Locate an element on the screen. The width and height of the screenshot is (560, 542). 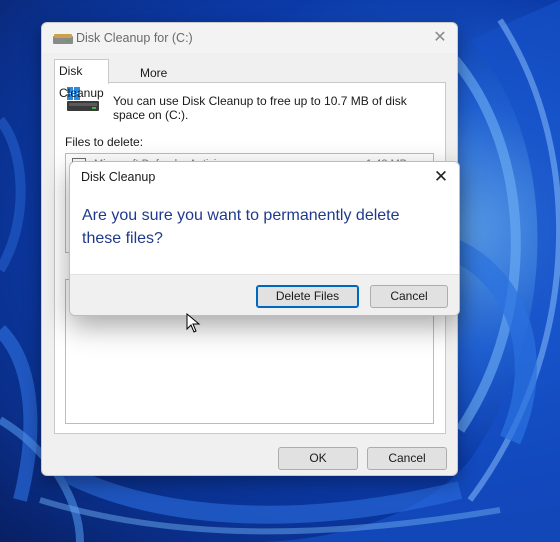
dialog-title: Disk Cleanup is located at coordinates (118, 177).